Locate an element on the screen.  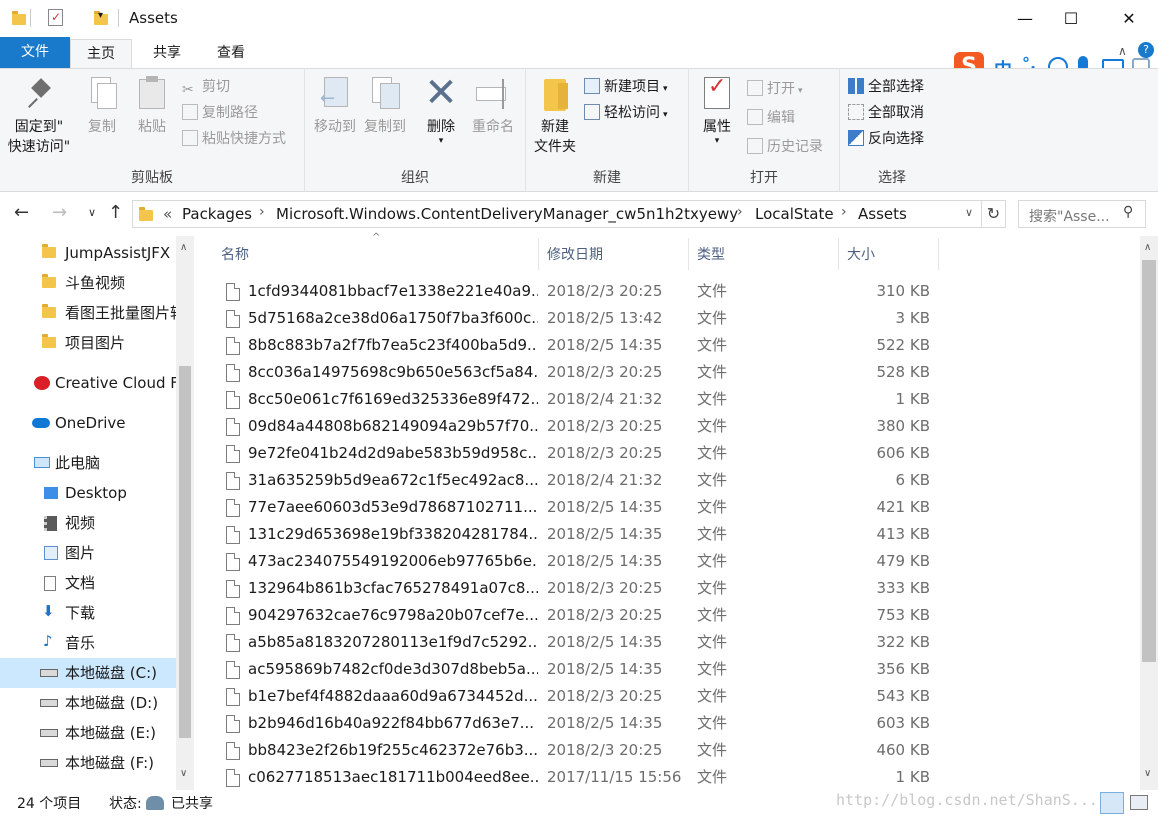
nav-item-drive-e: 本地磁盘 (E:) is located at coordinates (88, 733).